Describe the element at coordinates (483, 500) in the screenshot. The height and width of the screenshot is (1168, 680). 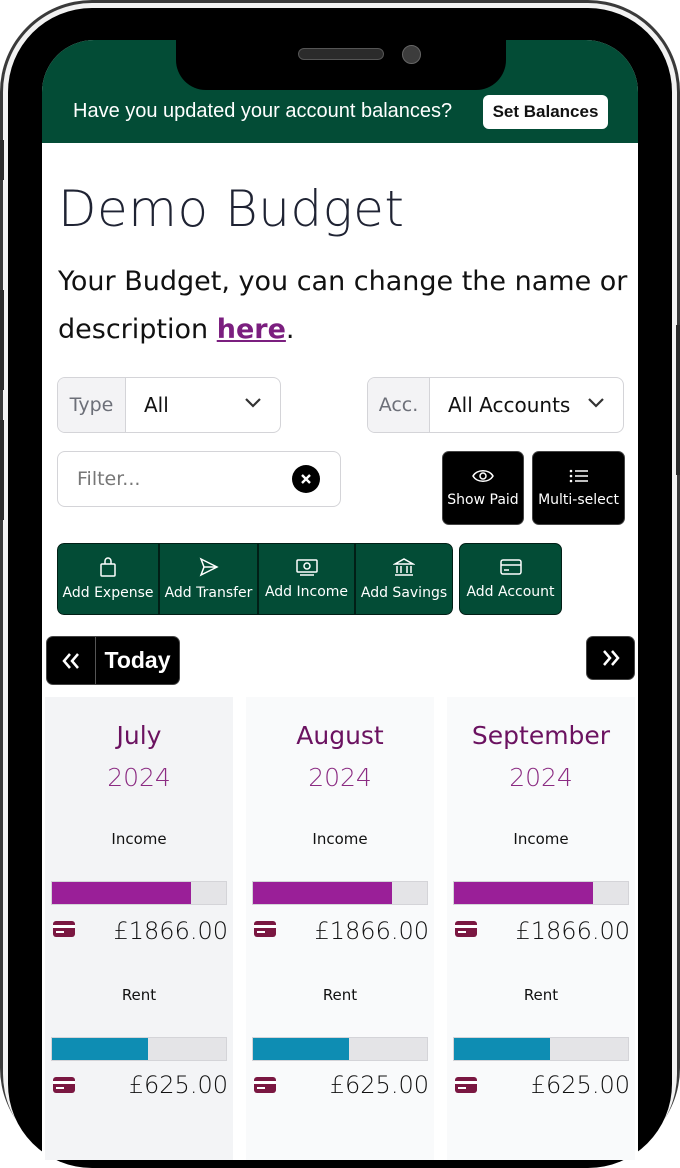
I see `show-paid-label: Show Paid` at that location.